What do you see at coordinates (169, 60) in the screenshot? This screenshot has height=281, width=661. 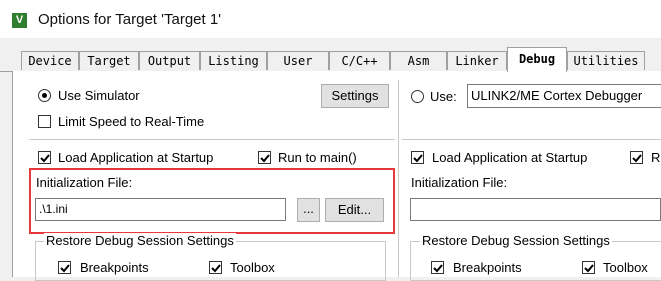 I see `tab-output: Output` at bounding box center [169, 60].